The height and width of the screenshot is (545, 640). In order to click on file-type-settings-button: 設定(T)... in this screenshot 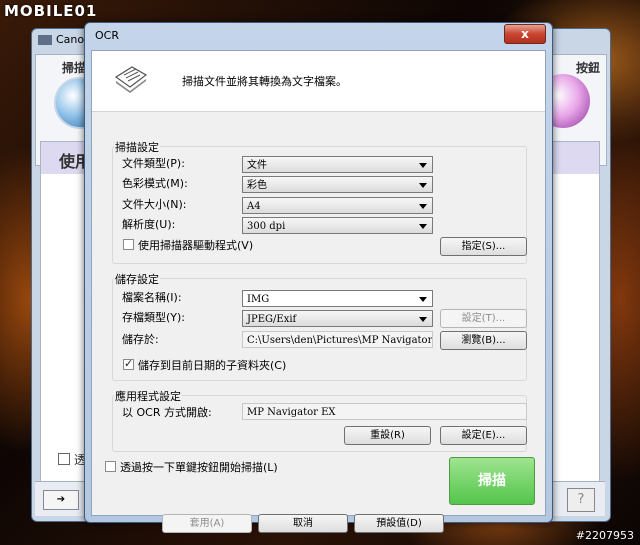, I will do `click(483, 318)`.